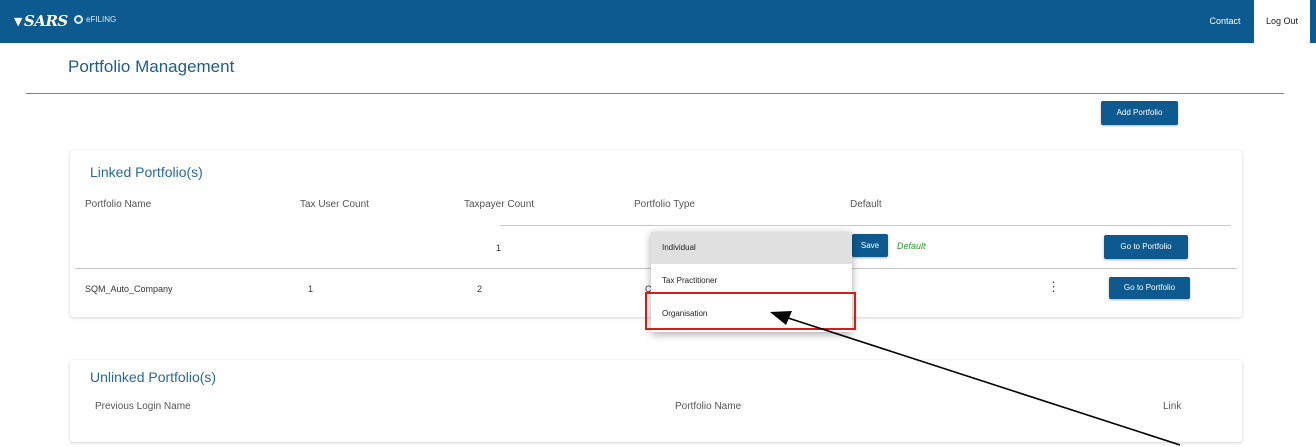  Describe the element at coordinates (751, 248) in the screenshot. I see `dropdown-option-individual: Individual` at that location.